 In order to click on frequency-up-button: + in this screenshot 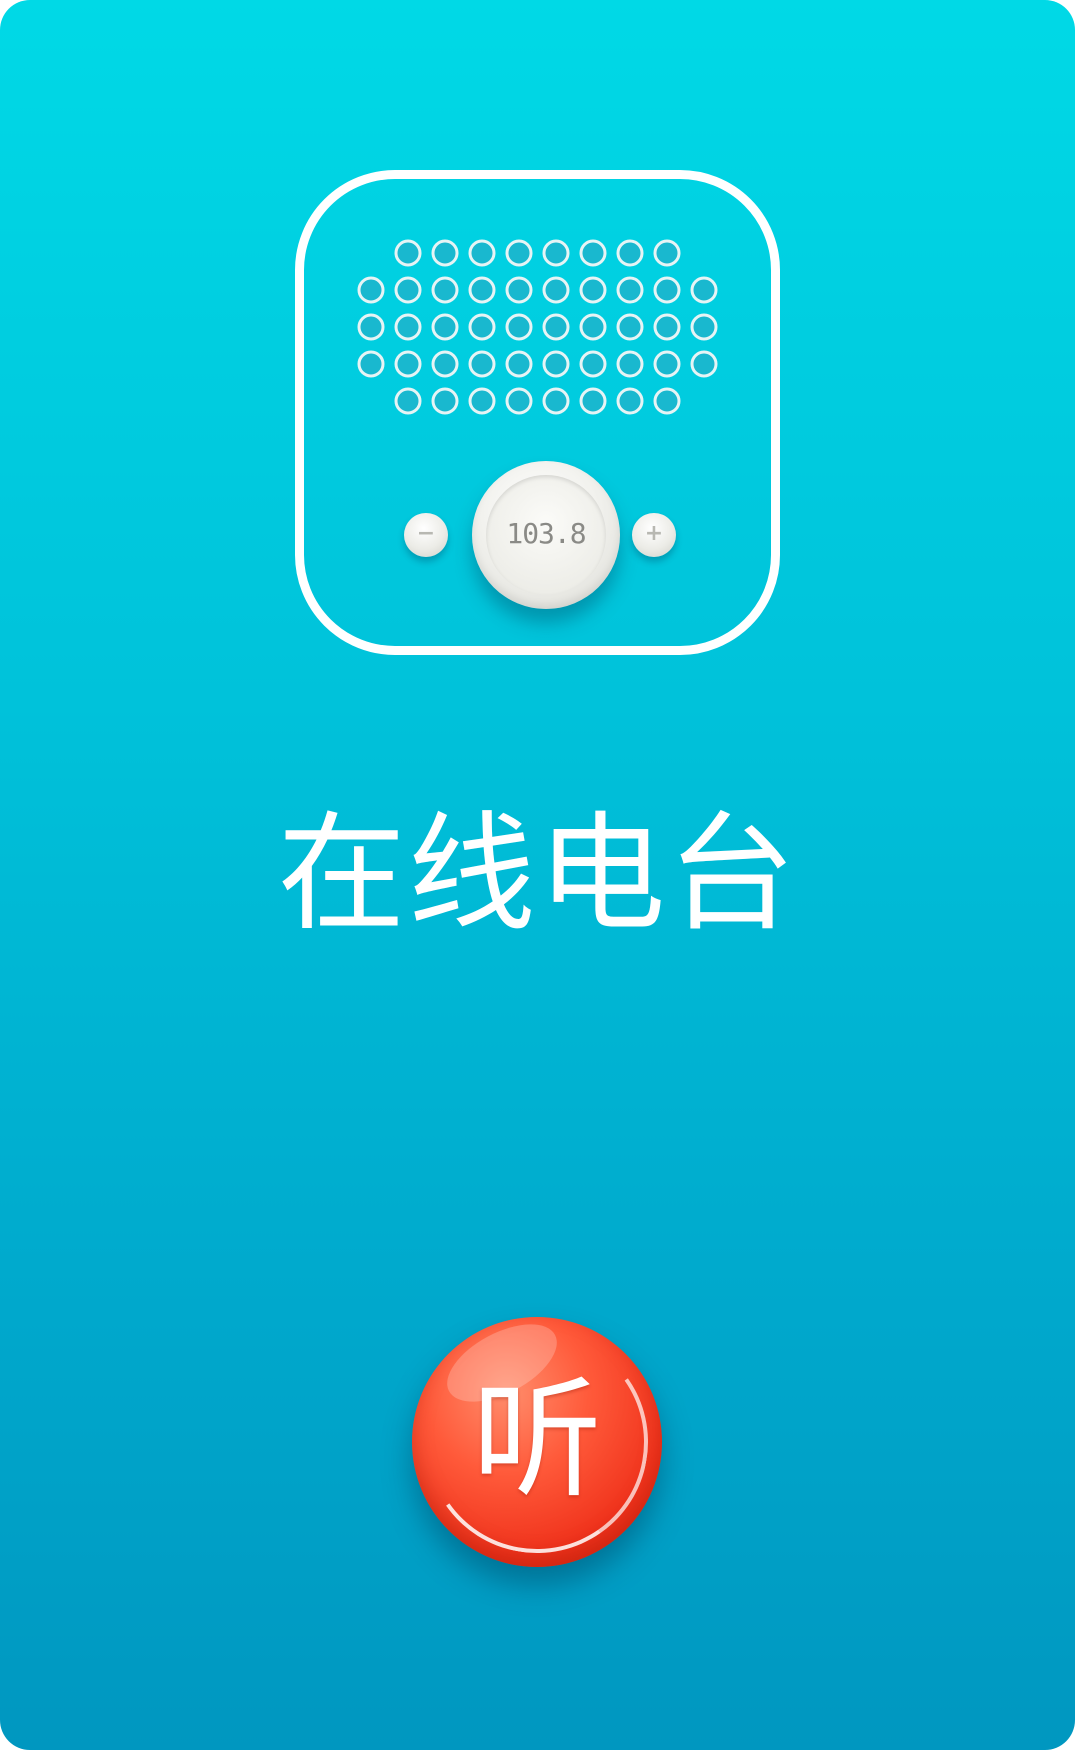, I will do `click(654, 535)`.